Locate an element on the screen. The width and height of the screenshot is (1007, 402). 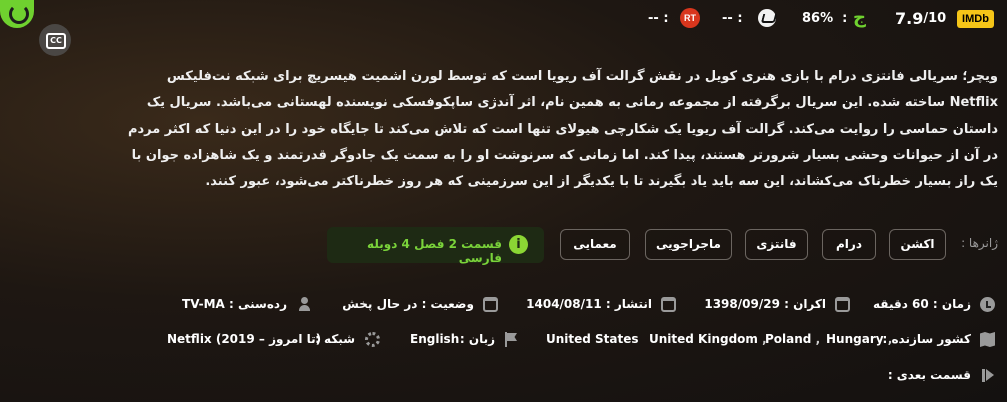
rottentomatoes-rating: -- : is located at coordinates (658, 18).